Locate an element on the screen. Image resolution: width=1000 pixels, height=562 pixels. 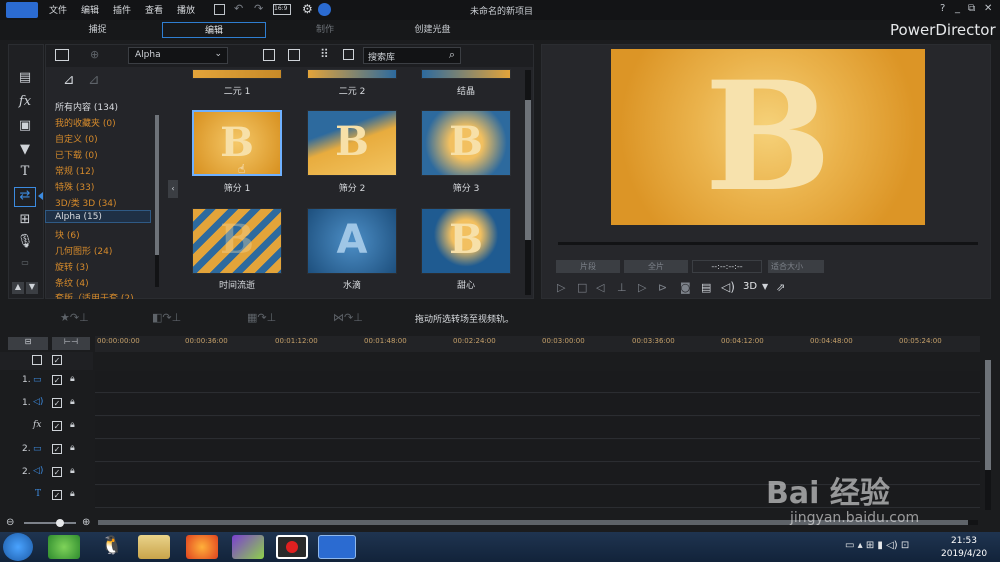
play-icon: ▷ is located at coordinates (561, 287).